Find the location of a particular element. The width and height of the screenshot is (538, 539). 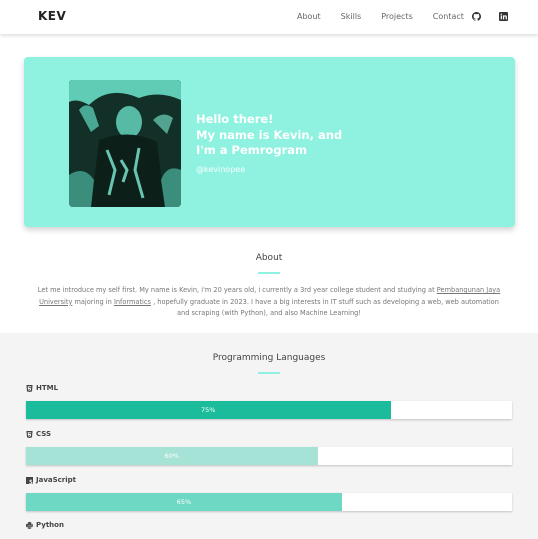

skill-bar-javascript: 65% is located at coordinates (269, 502).